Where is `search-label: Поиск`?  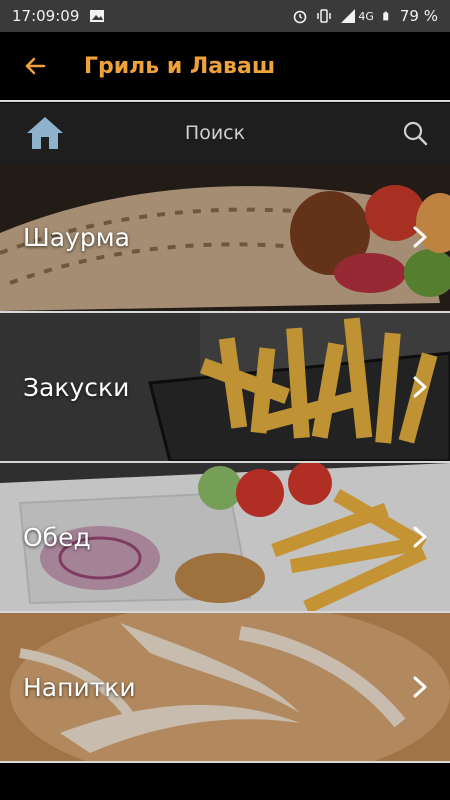 search-label: Поиск is located at coordinates (215, 133).